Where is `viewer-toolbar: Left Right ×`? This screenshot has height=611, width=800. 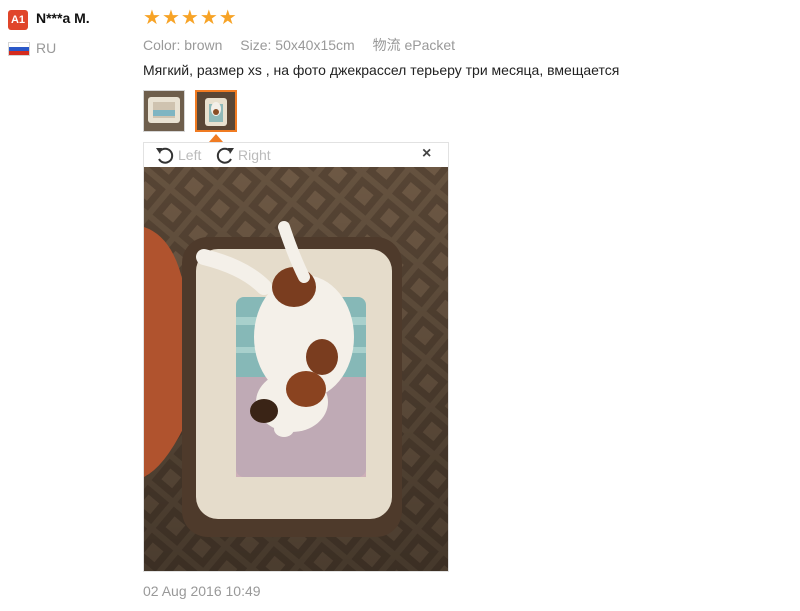
viewer-toolbar: Left Right × is located at coordinates (296, 155).